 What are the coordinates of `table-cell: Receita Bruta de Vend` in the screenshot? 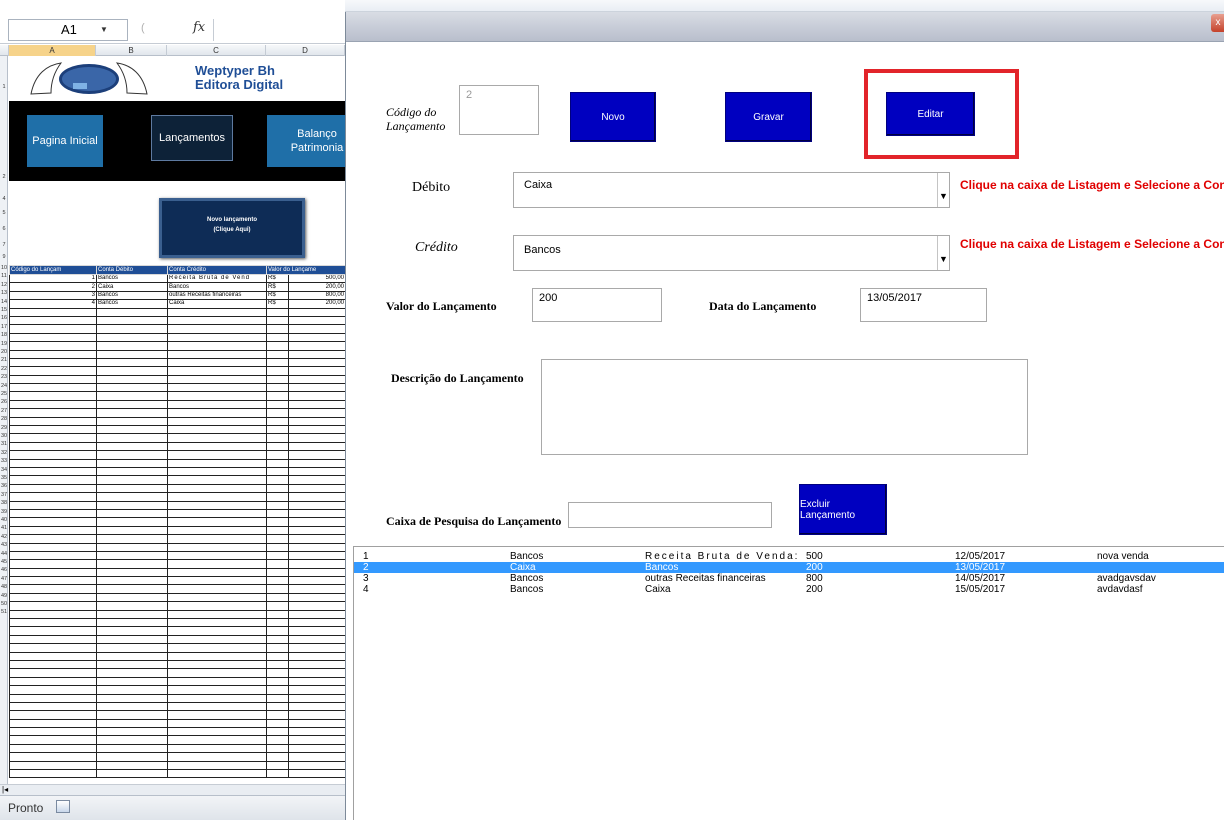 It's located at (217, 278).